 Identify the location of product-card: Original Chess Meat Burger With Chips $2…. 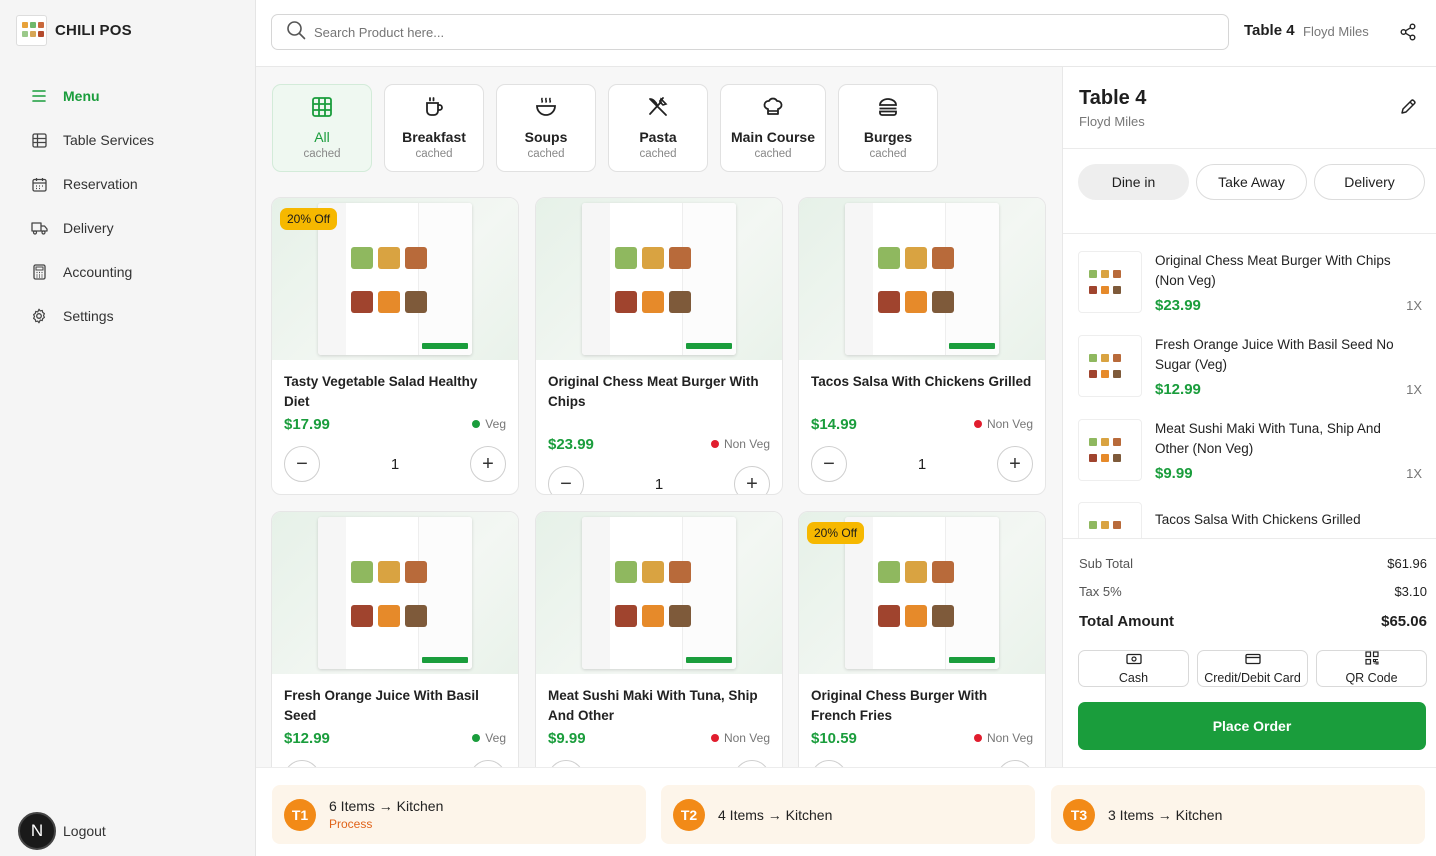
(659, 346).